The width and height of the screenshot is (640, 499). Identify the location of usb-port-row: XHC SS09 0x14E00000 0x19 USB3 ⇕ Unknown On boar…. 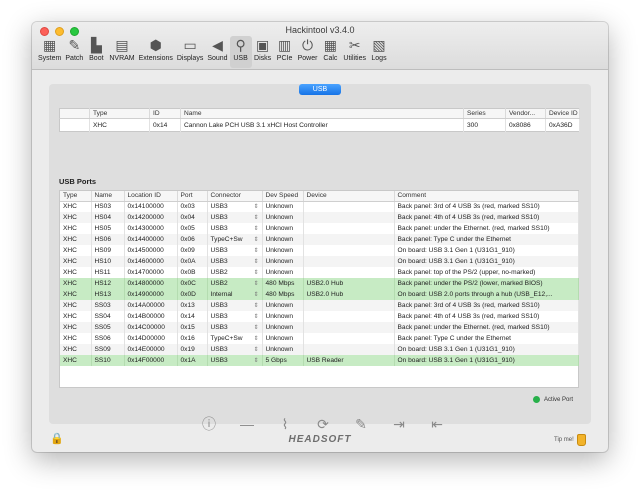
(319, 349).